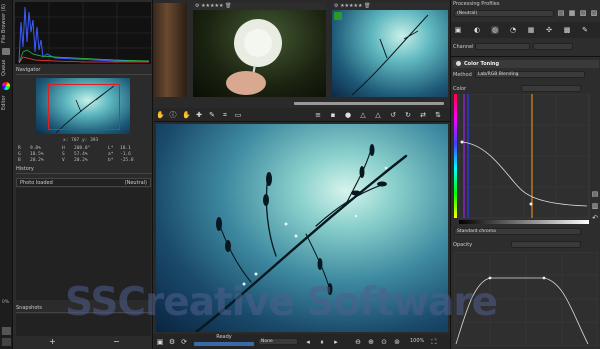  Describe the element at coordinates (585, 30) in the screenshot. I see `tab-meta-icon: ✎` at that location.